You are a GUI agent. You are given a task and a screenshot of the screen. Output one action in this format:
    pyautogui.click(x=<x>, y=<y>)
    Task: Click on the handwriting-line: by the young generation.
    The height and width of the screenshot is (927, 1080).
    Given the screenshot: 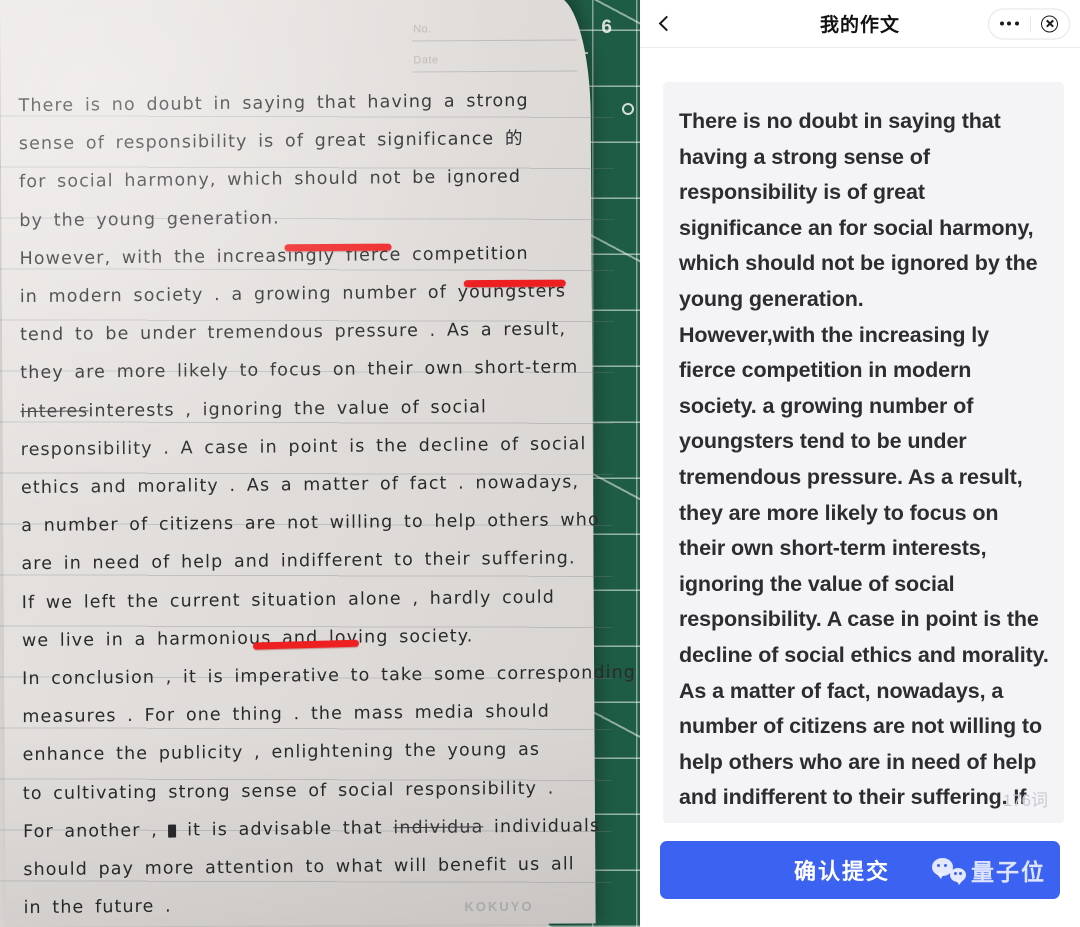 What is the action you would take?
    pyautogui.click(x=149, y=219)
    